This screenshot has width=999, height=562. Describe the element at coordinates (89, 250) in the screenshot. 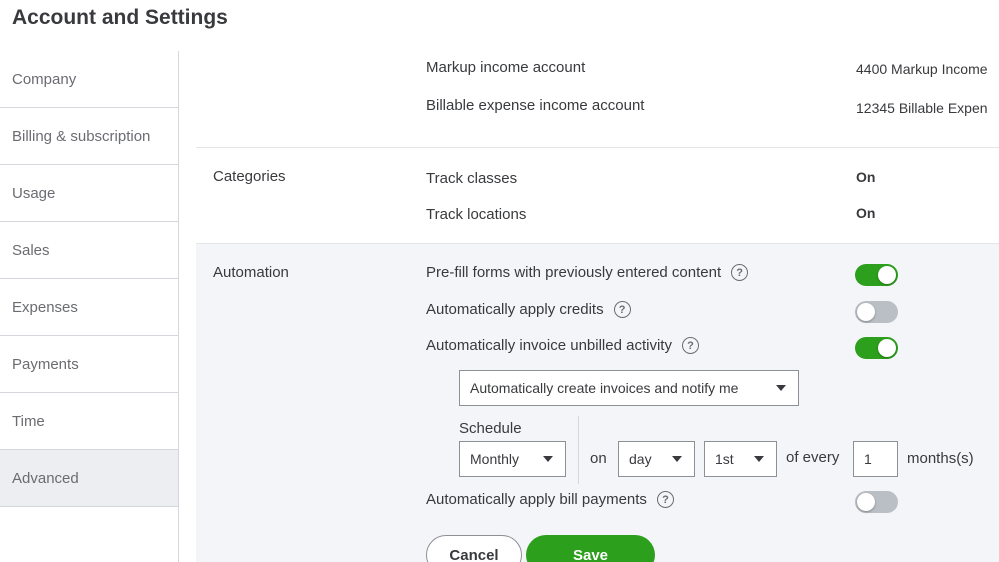

I see `sidebar-item-sales: Sales` at that location.